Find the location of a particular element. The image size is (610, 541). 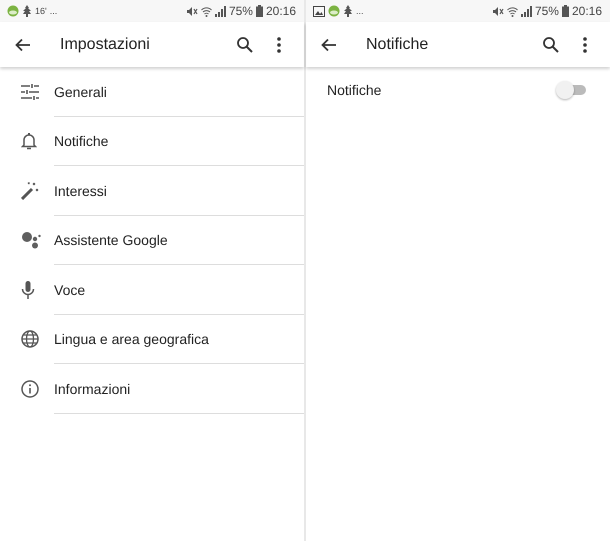

screen-title: Impostazioni is located at coordinates (105, 45).